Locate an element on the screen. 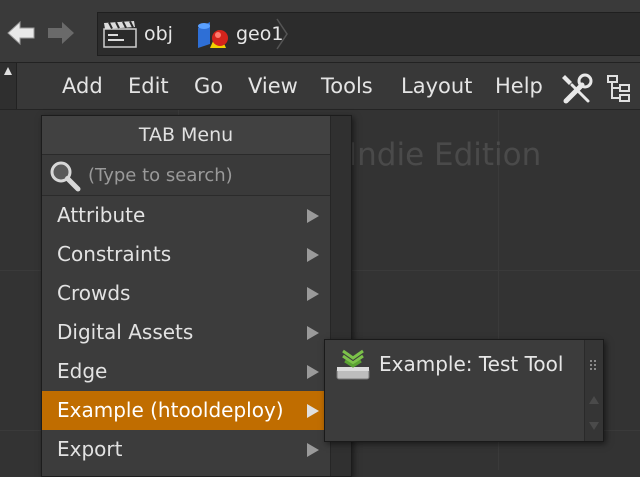 The image size is (640, 477). edition-watermark: Indie Edition is located at coordinates (445, 155).